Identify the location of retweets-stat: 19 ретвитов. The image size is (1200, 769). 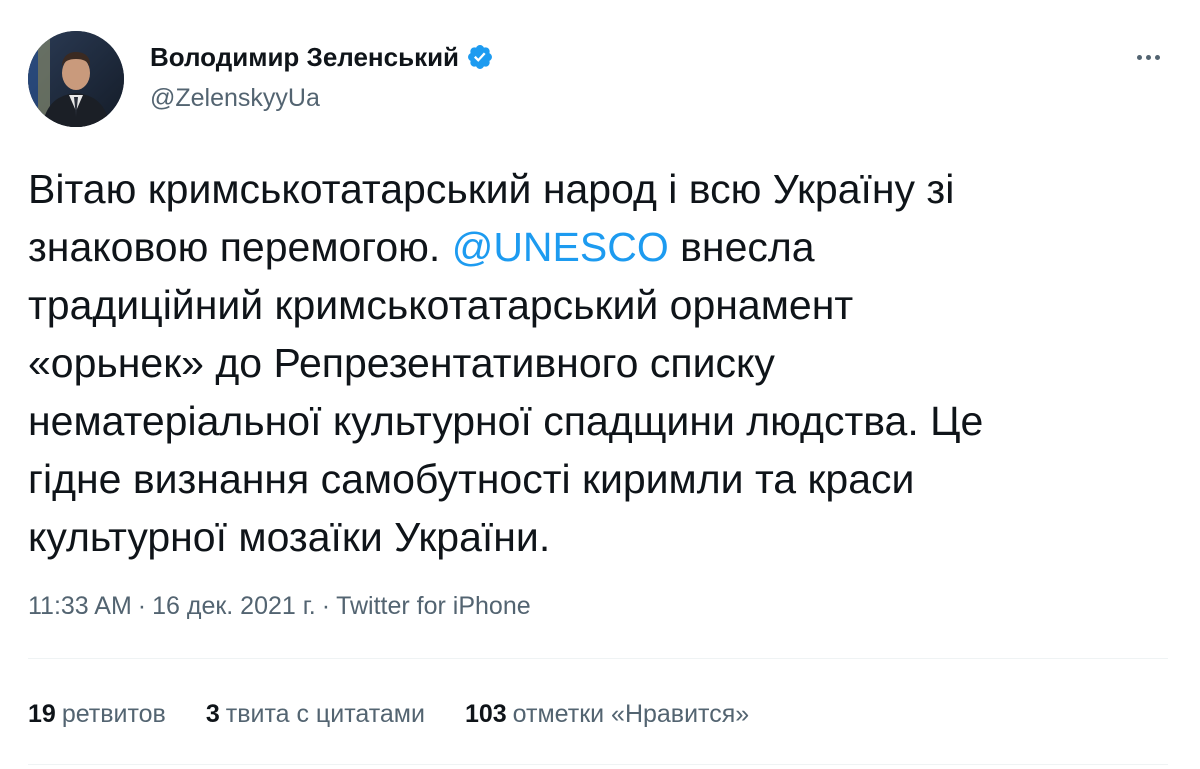
(97, 714).